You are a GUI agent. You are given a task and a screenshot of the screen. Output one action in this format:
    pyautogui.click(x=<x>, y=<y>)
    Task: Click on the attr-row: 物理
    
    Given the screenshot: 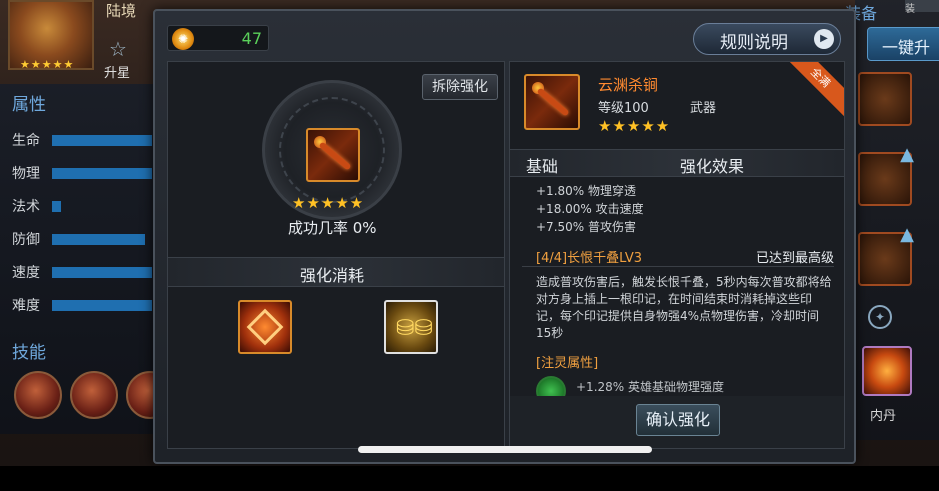 What is the action you would take?
    pyautogui.click(x=82, y=173)
    